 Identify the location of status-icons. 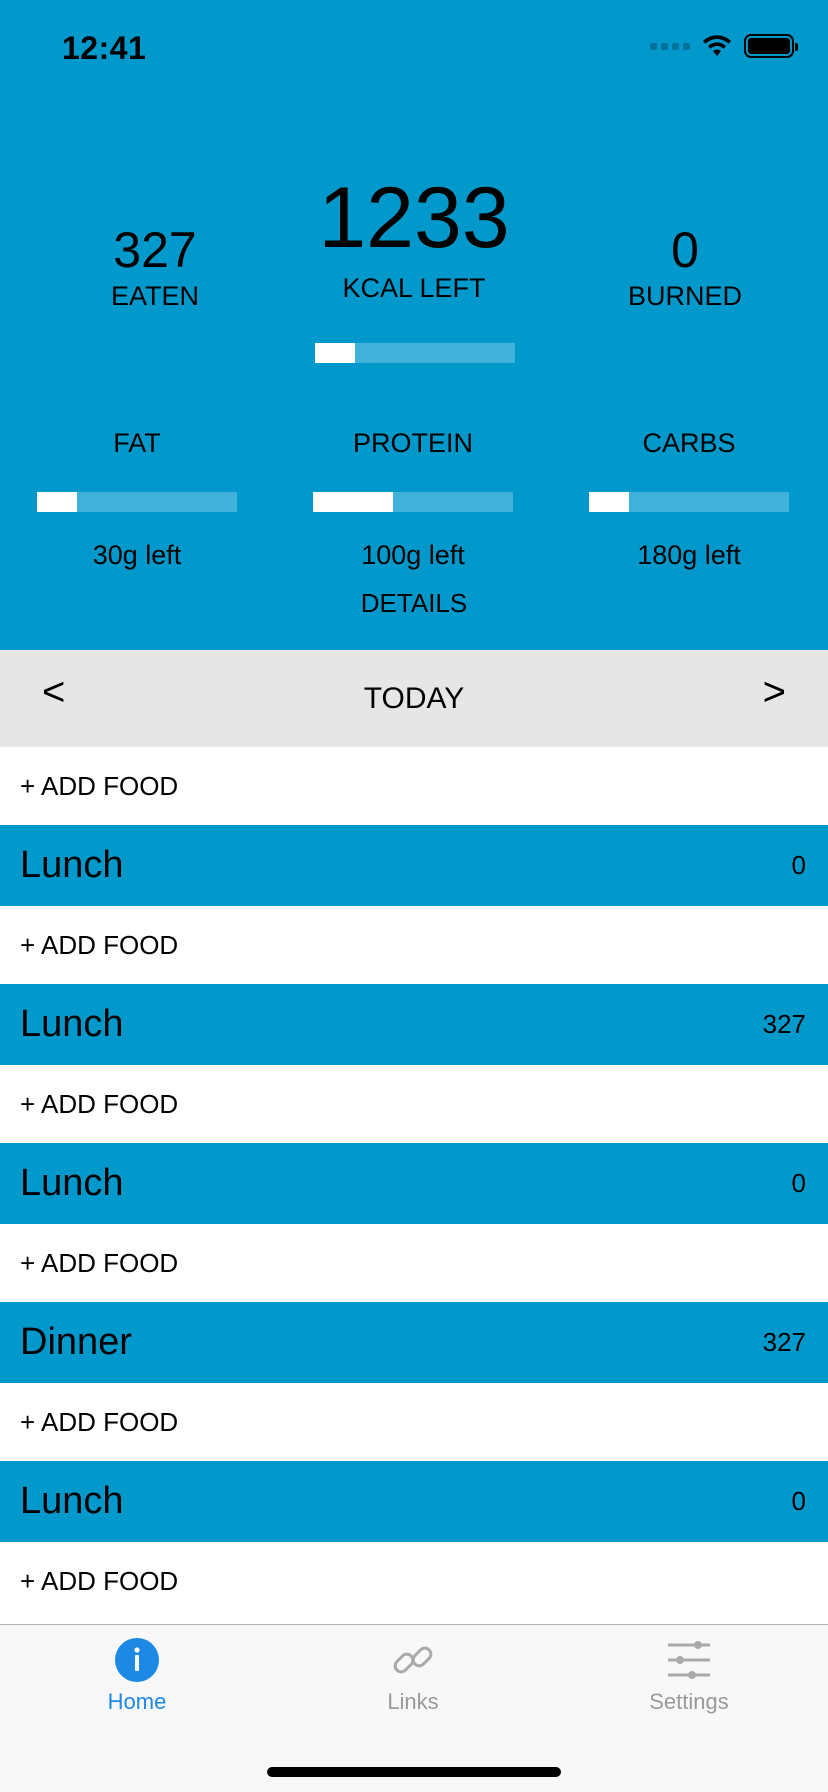
(724, 46).